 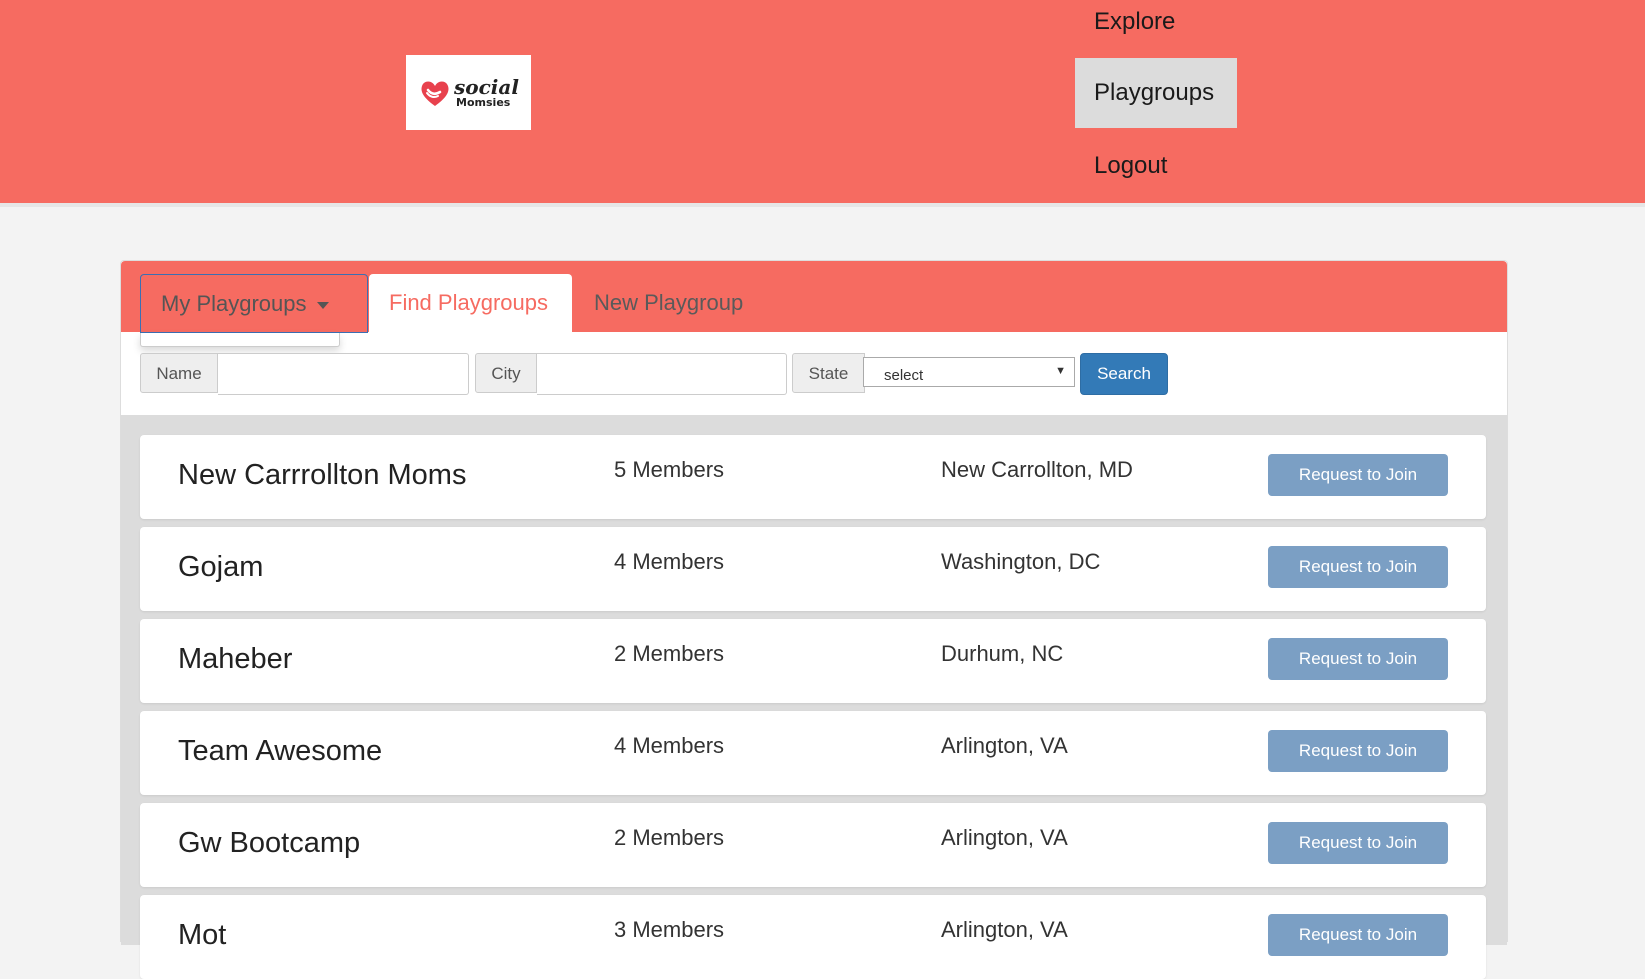 What do you see at coordinates (179, 373) in the screenshot?
I see `name-addon-label: Name` at bounding box center [179, 373].